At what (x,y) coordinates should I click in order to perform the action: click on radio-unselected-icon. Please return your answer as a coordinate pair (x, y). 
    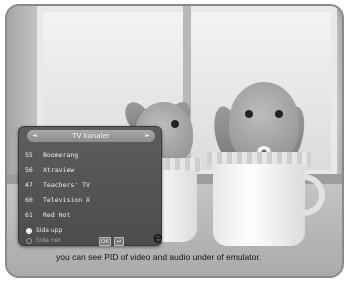
    Looking at the image, I should click on (29, 240).